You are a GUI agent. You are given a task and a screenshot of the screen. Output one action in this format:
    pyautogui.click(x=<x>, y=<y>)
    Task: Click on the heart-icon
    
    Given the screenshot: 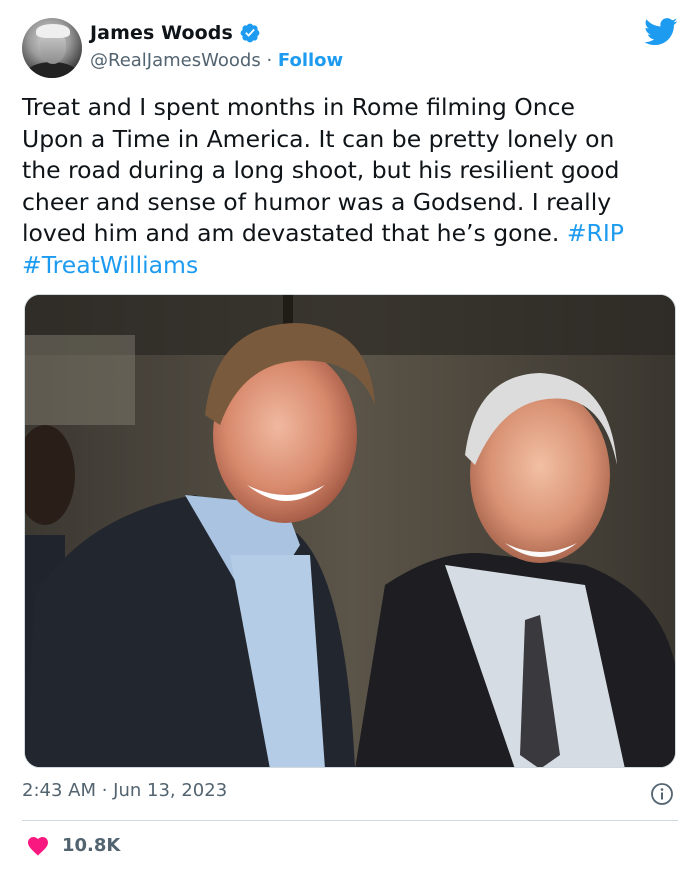 What is the action you would take?
    pyautogui.click(x=38, y=845)
    